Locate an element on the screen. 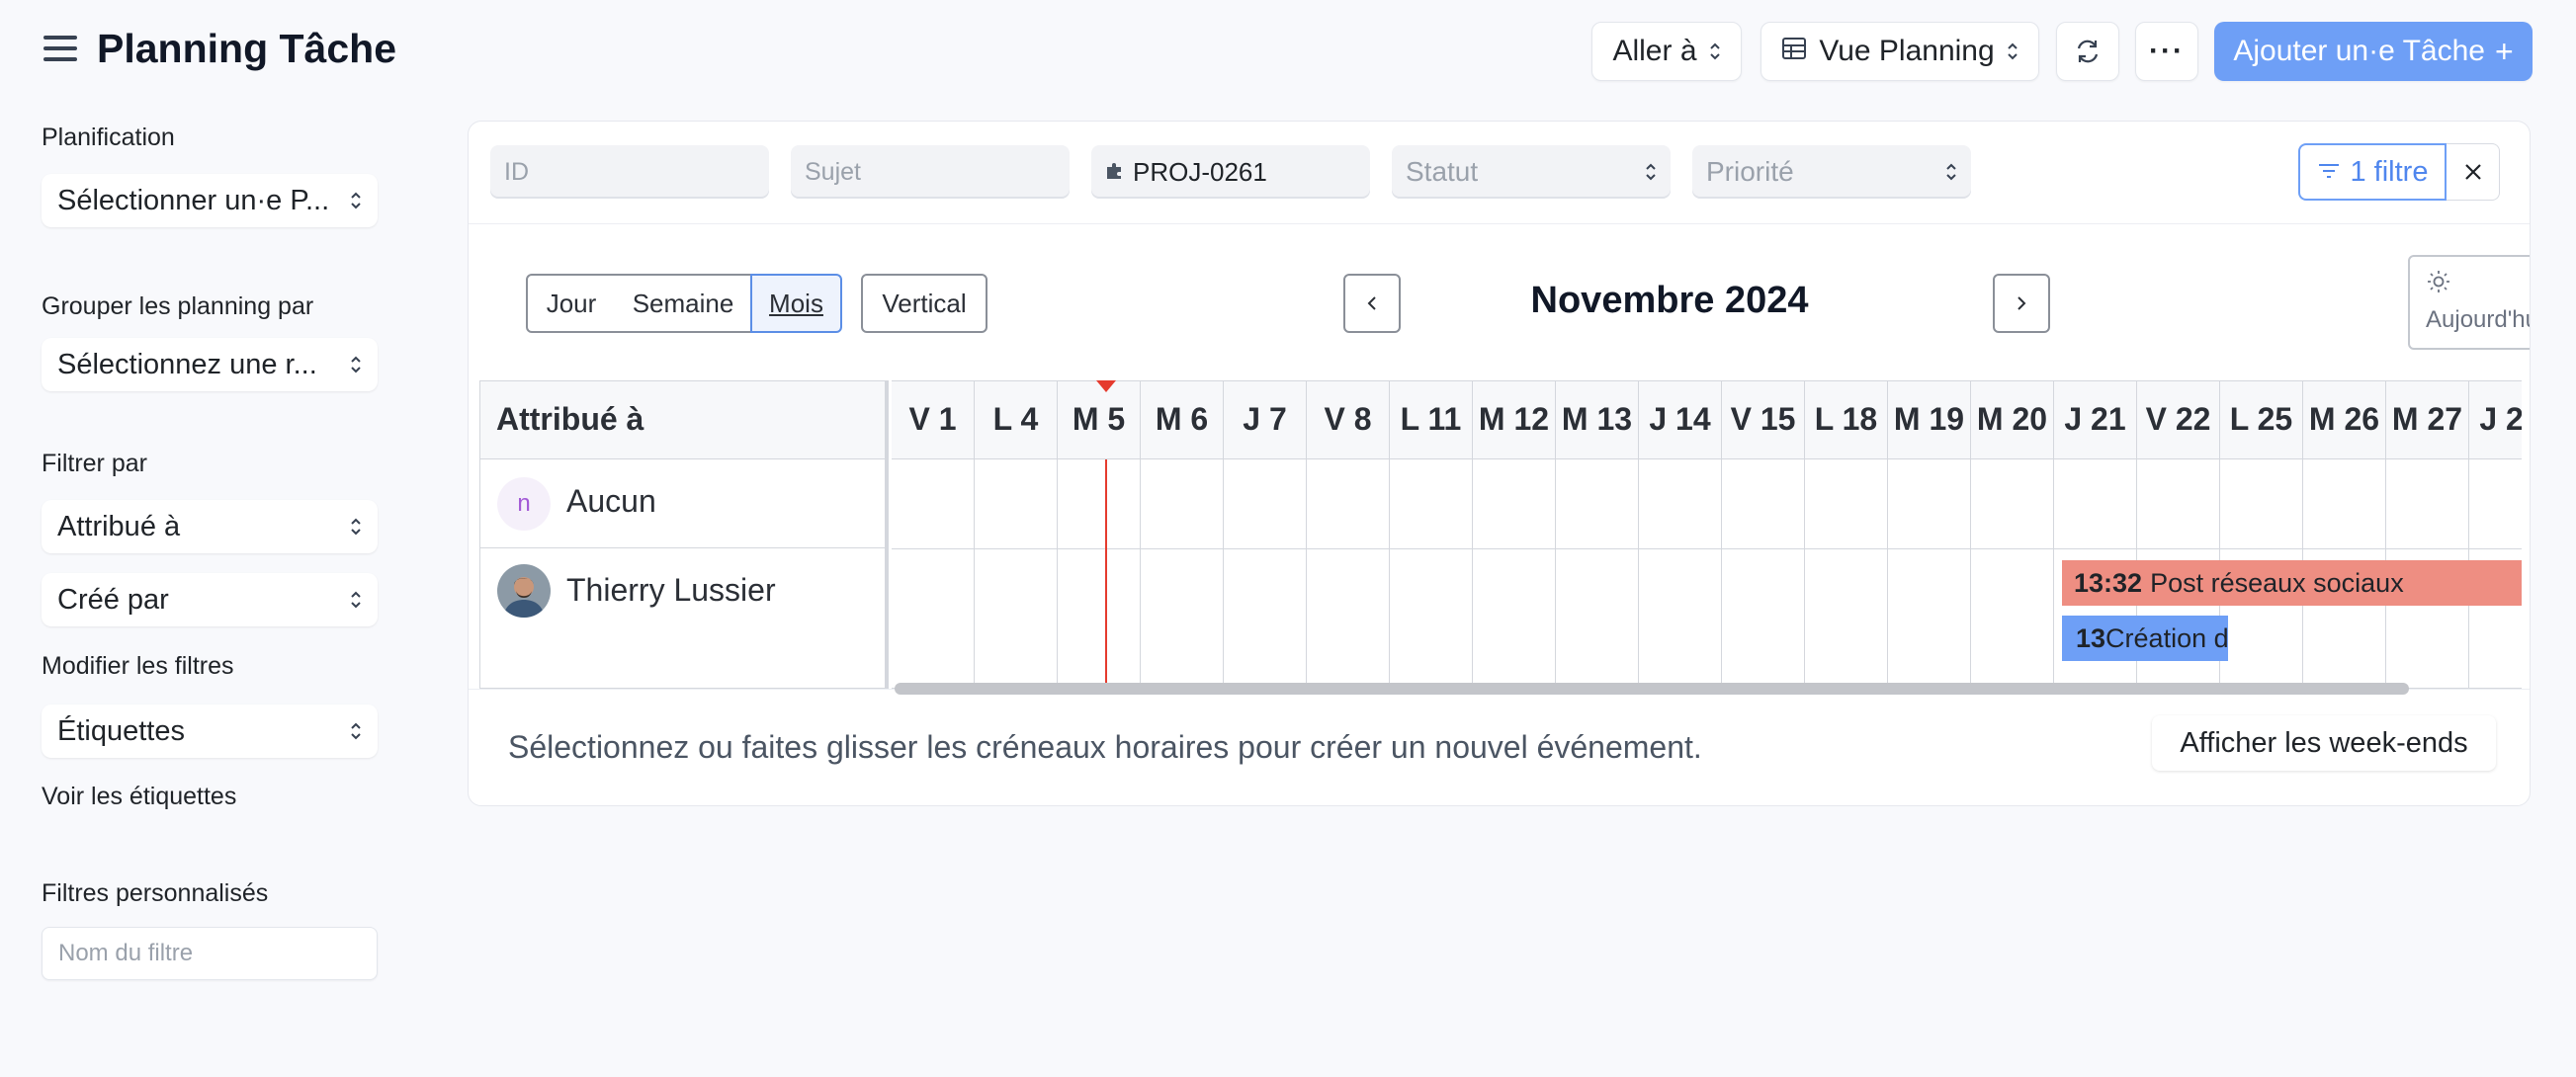  goto-label: Aller à is located at coordinates (1654, 51).